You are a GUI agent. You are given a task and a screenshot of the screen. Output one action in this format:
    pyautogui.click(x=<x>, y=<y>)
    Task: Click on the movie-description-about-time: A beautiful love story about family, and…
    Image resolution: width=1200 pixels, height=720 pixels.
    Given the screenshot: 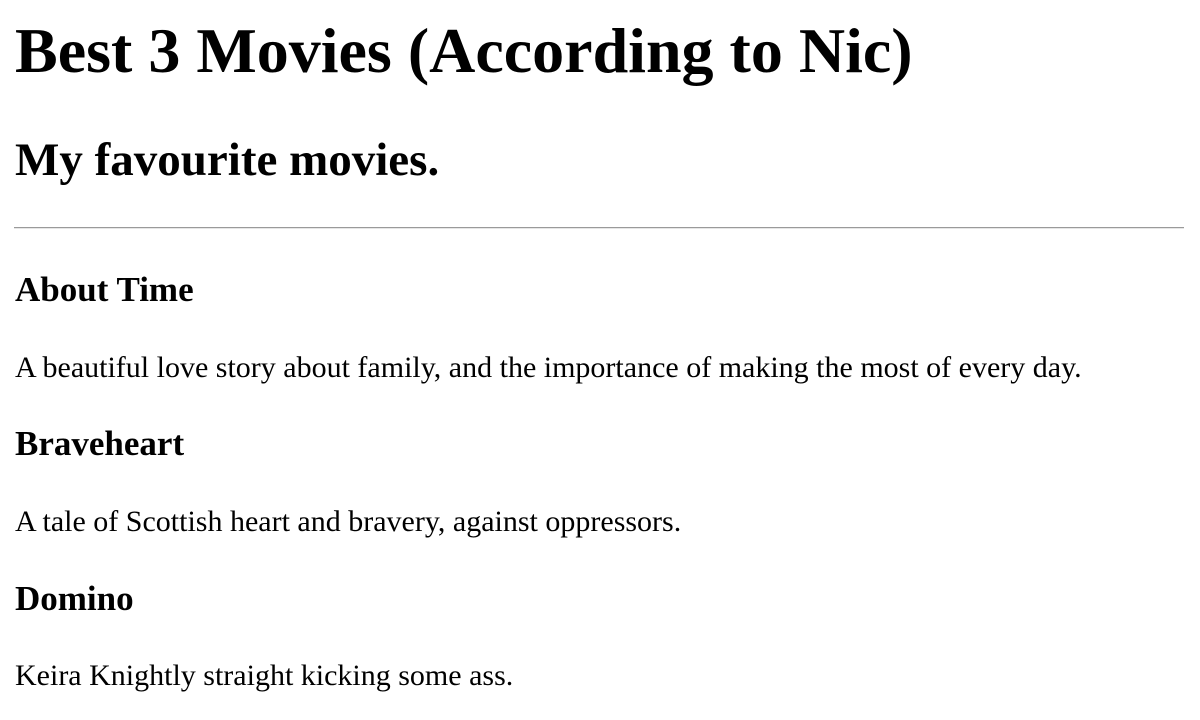 What is the action you would take?
    pyautogui.click(x=548, y=367)
    